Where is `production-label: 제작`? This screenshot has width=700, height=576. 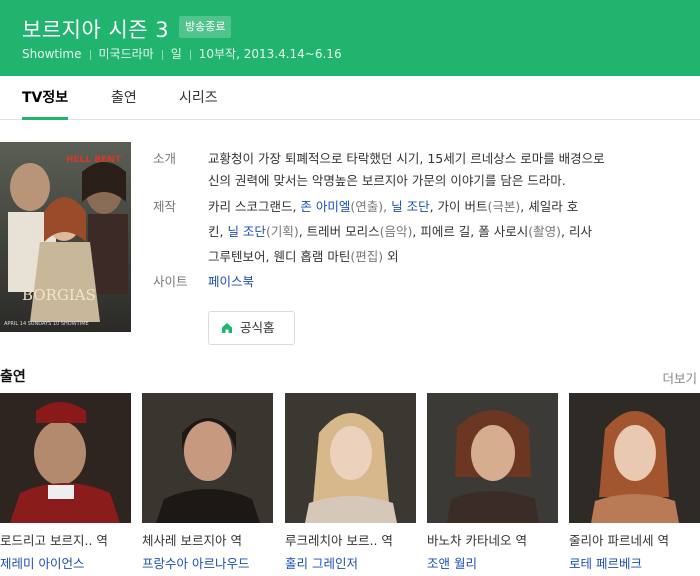
production-label: 제작 is located at coordinates (165, 206).